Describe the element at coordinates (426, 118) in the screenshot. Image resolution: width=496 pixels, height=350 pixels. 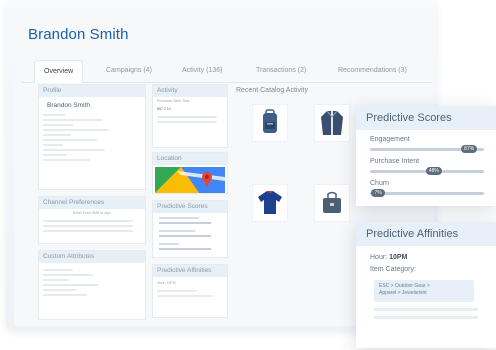
I see `popover-scores-title: Predictive Scores` at that location.